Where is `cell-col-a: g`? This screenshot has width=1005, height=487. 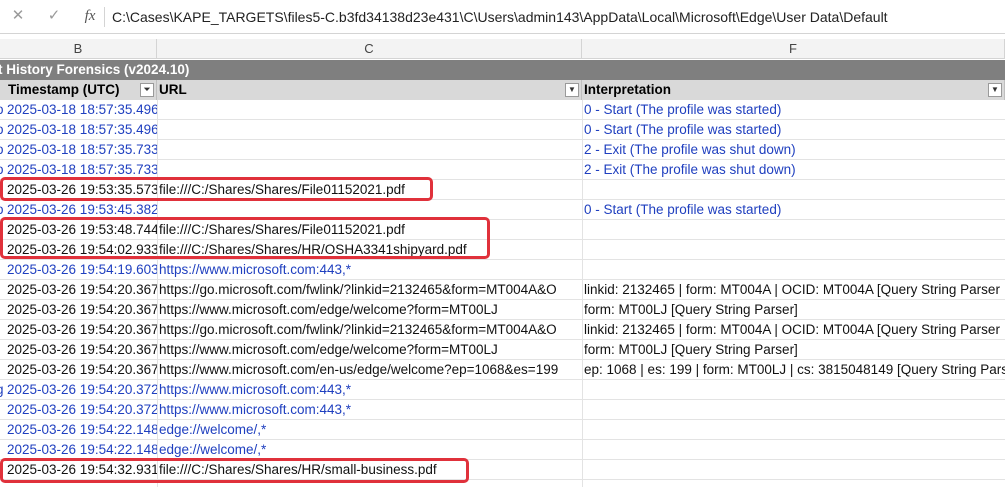 cell-col-a: g is located at coordinates (2, 389).